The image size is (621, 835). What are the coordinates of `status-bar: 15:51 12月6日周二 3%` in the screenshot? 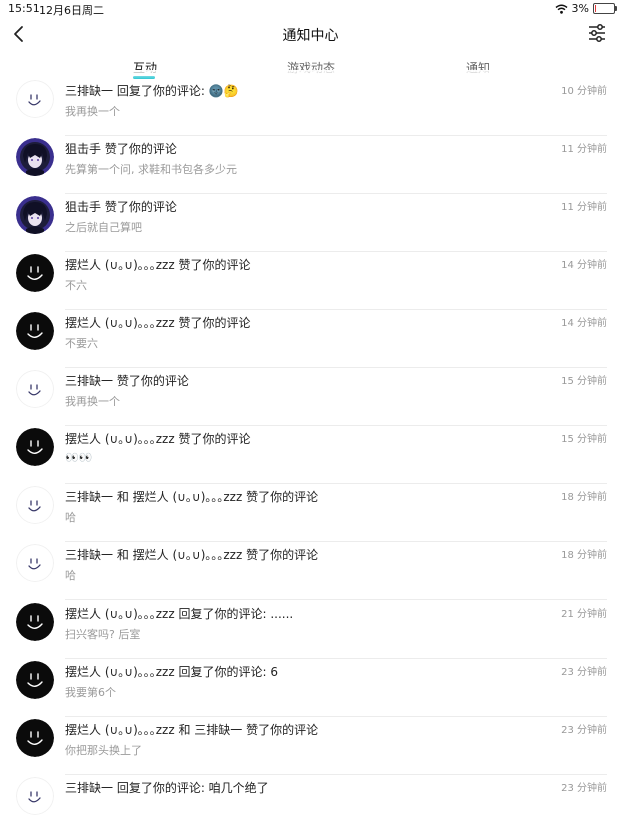 It's located at (310, 9).